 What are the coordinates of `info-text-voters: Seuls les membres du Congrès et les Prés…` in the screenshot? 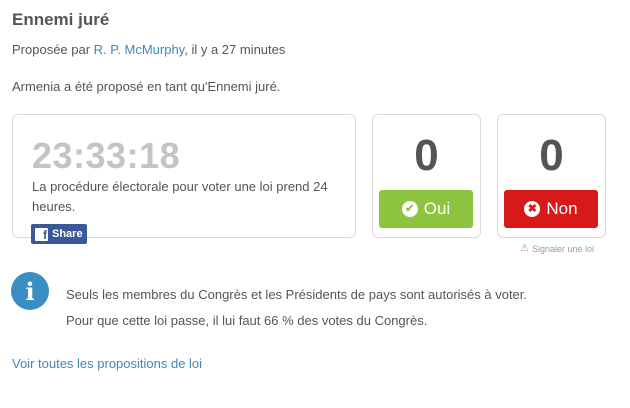 It's located at (297, 294).